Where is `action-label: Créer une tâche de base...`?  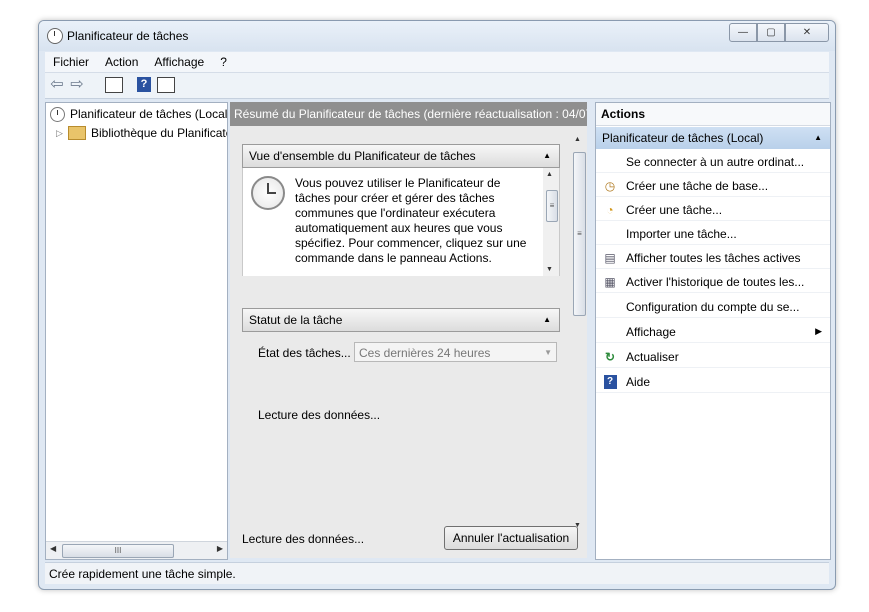 action-label: Créer une tâche de base... is located at coordinates (697, 185).